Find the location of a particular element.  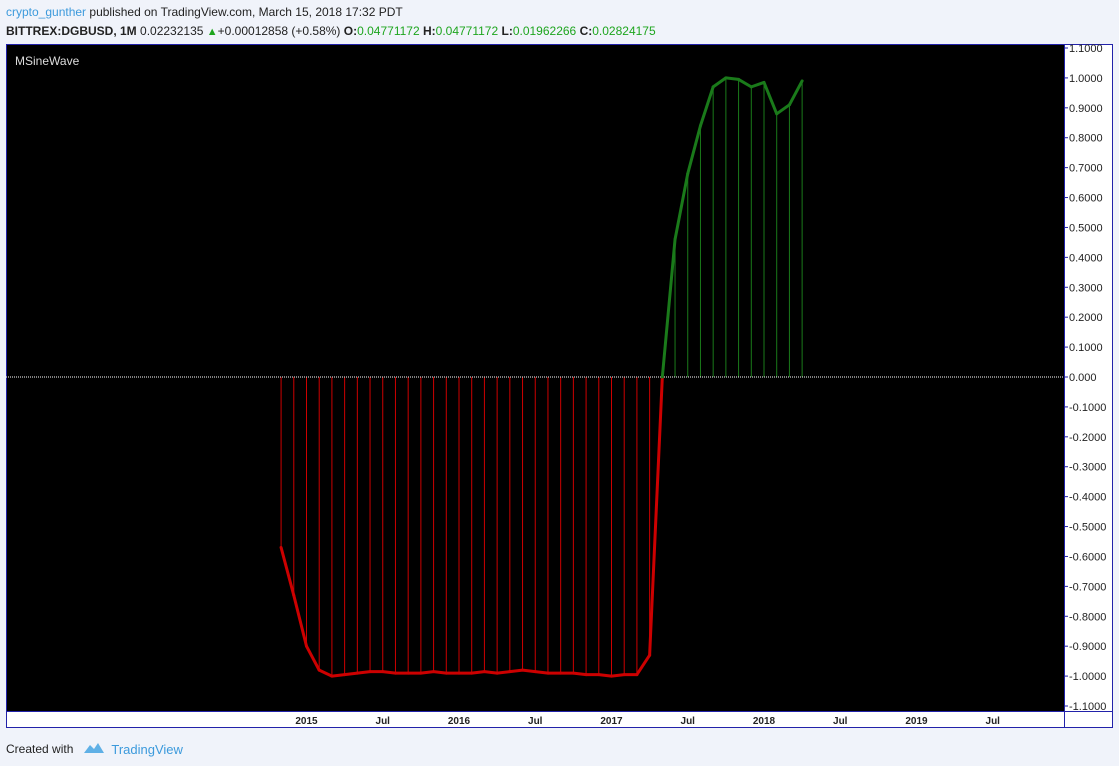

x-tick-label: 2016 is located at coordinates (459, 721).